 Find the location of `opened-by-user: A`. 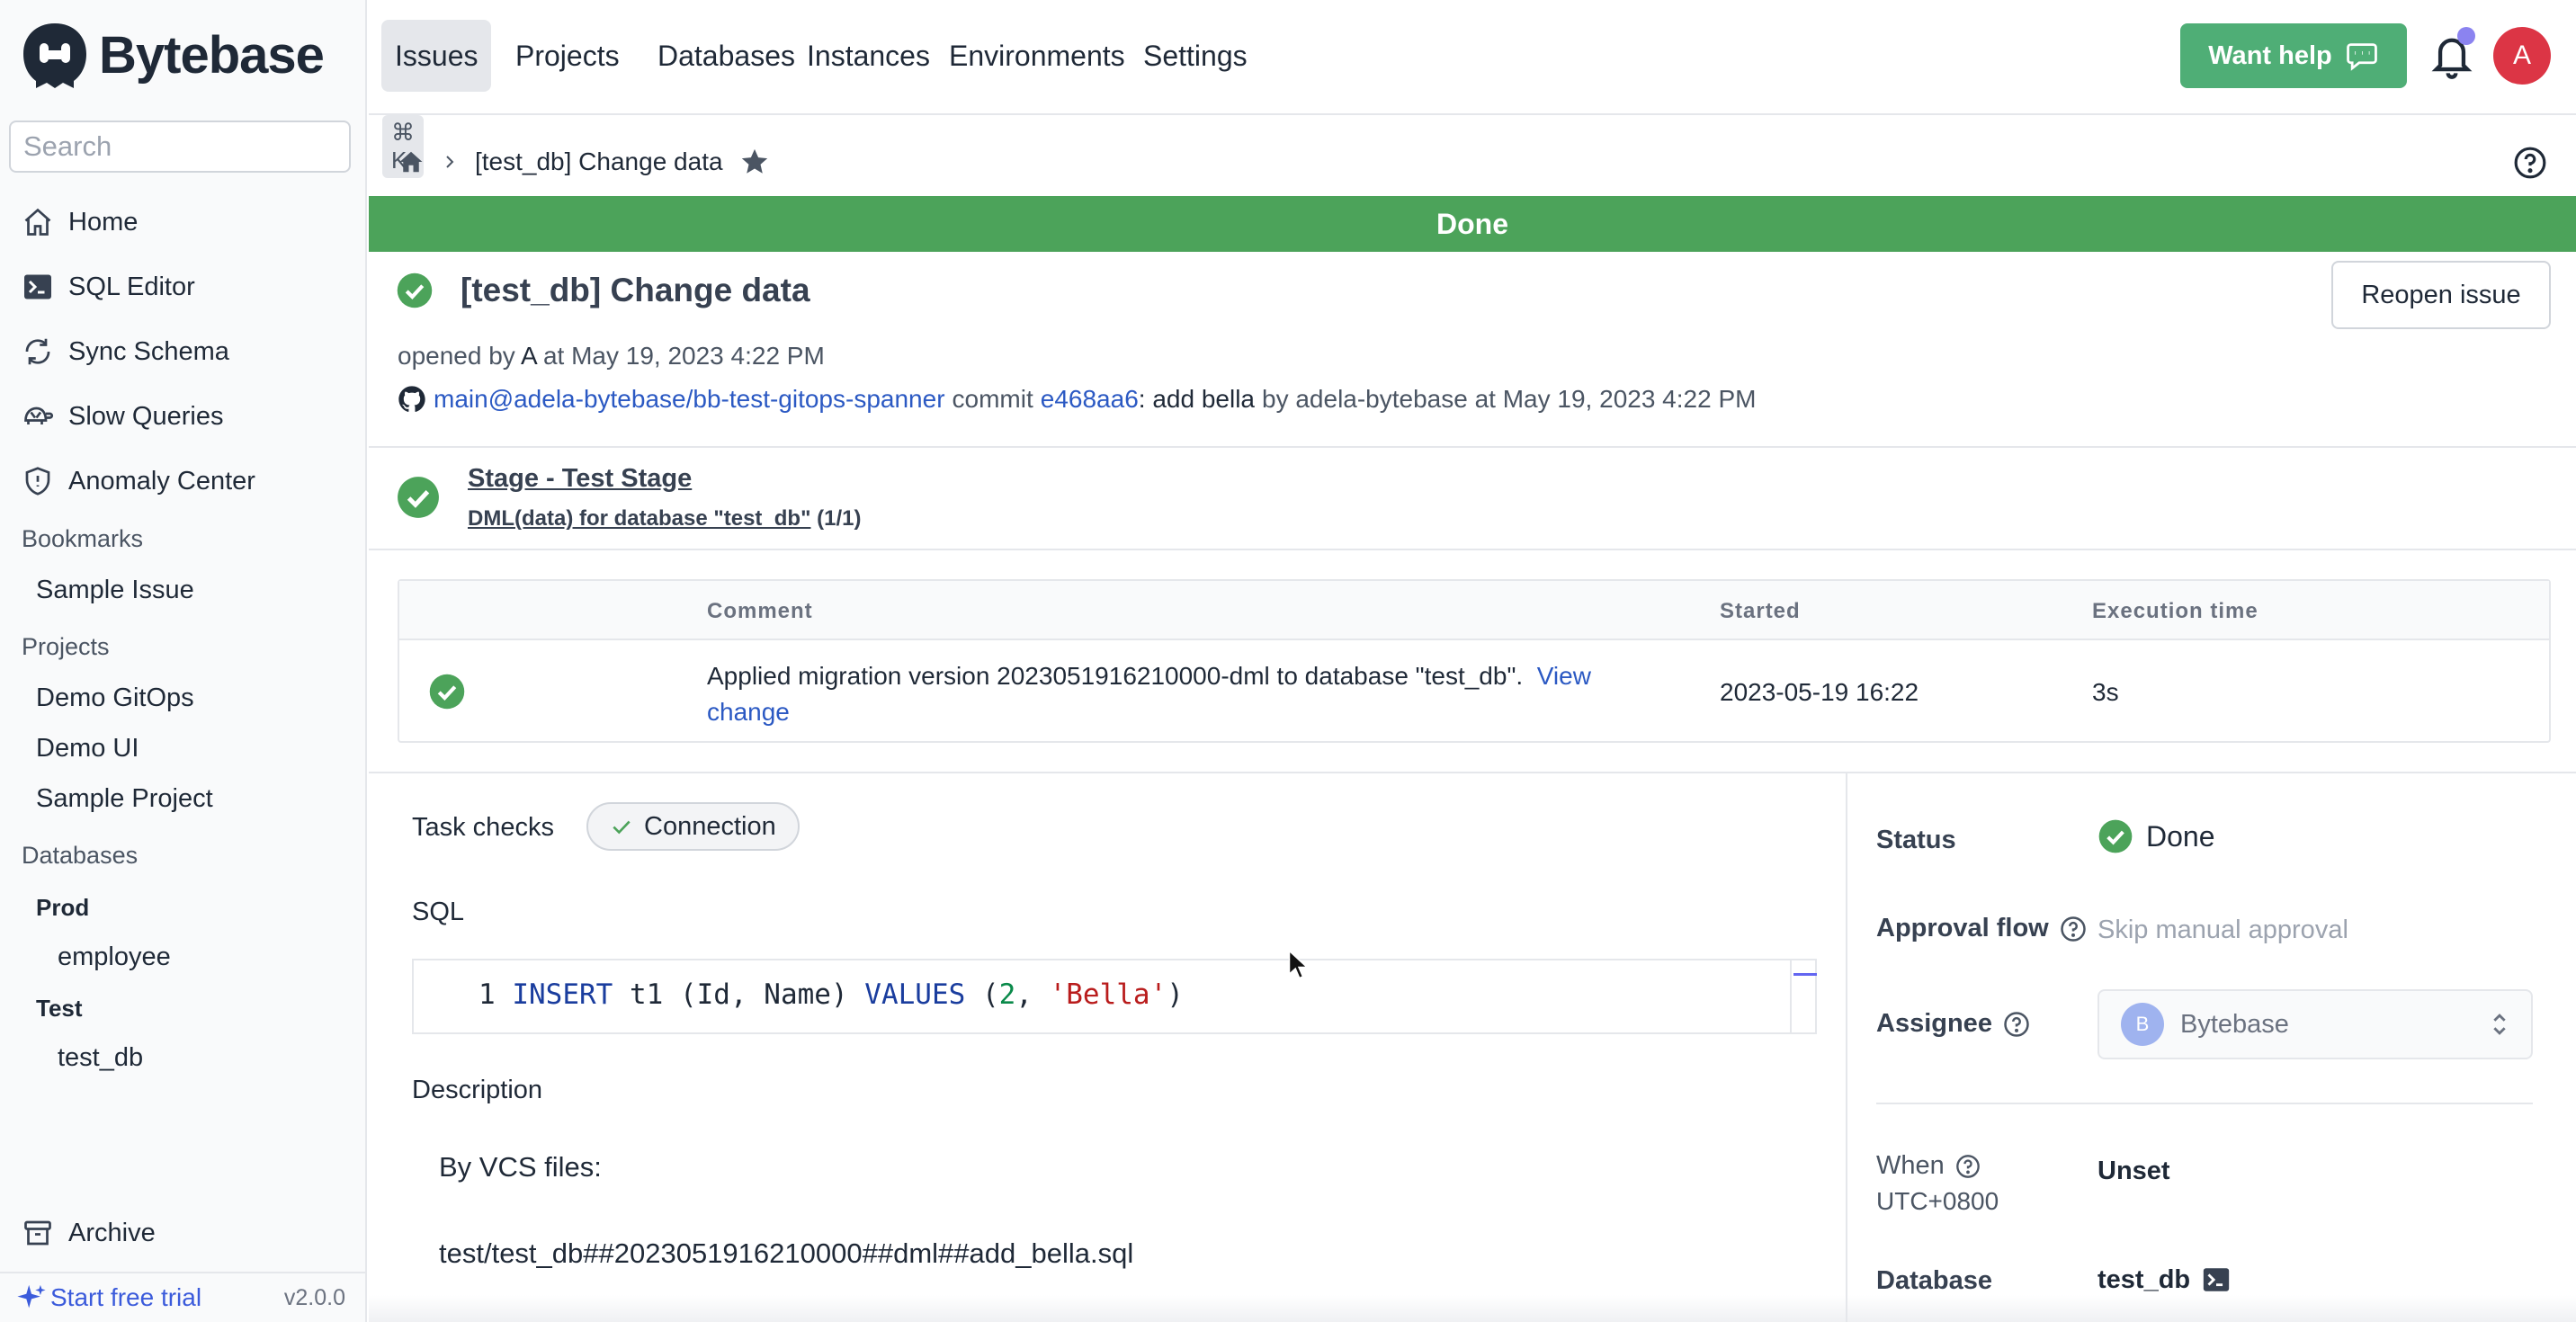

opened-by-user: A is located at coordinates (528, 356).